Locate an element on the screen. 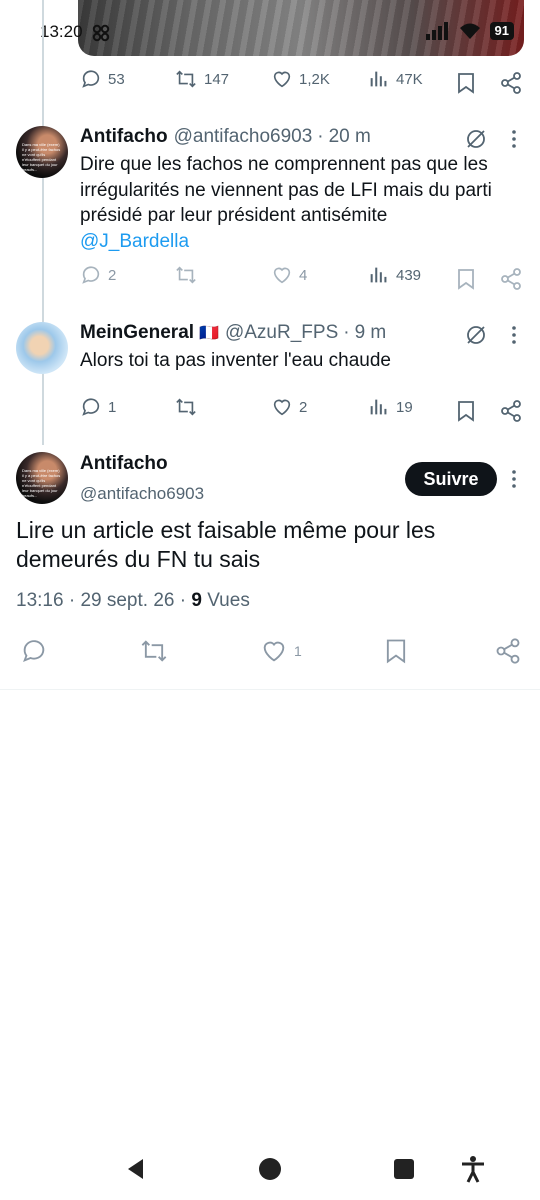 The width and height of the screenshot is (540, 1200). like-count: 4 is located at coordinates (303, 275).